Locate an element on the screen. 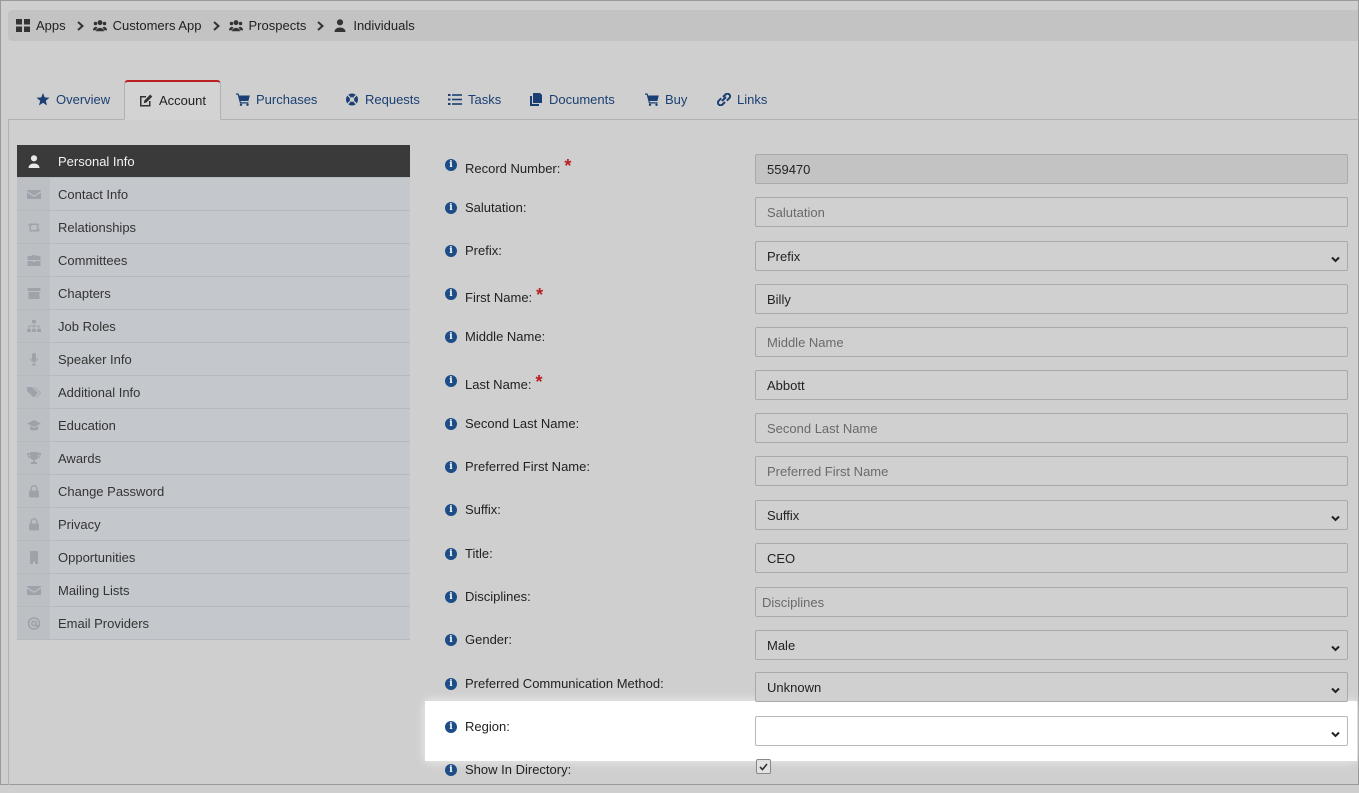 This screenshot has height=793, width=1359. tab-buy: Buy is located at coordinates (666, 99).